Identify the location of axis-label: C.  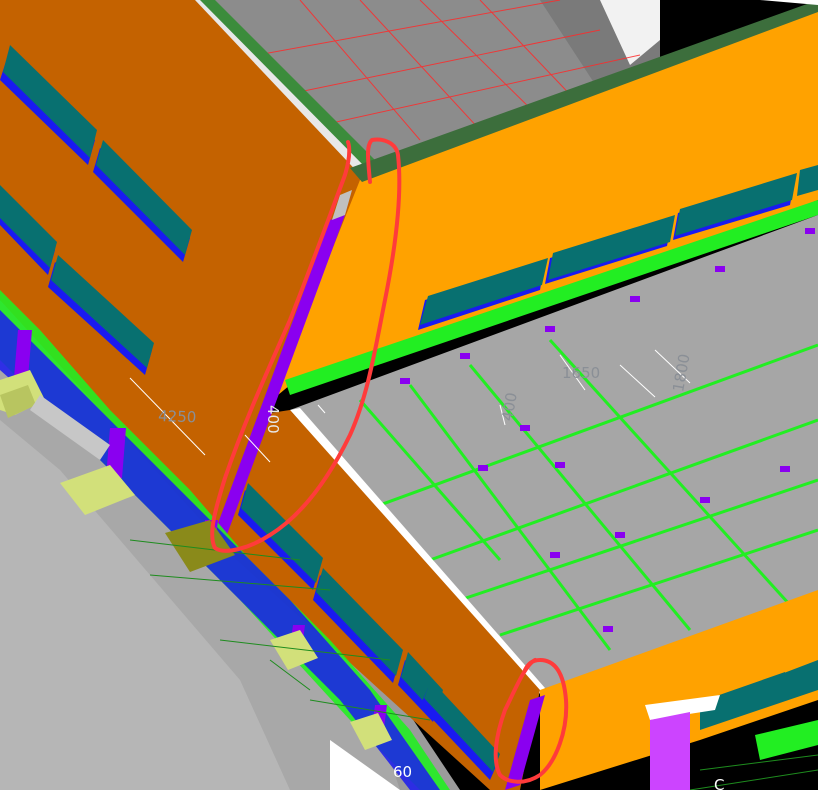
(719, 783).